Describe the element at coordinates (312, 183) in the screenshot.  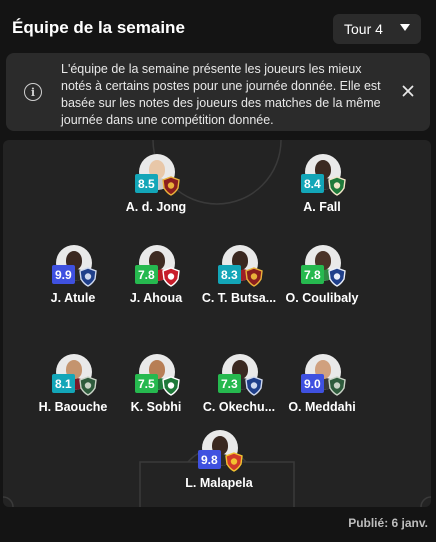
I see `player-rating: 8.4` at that location.